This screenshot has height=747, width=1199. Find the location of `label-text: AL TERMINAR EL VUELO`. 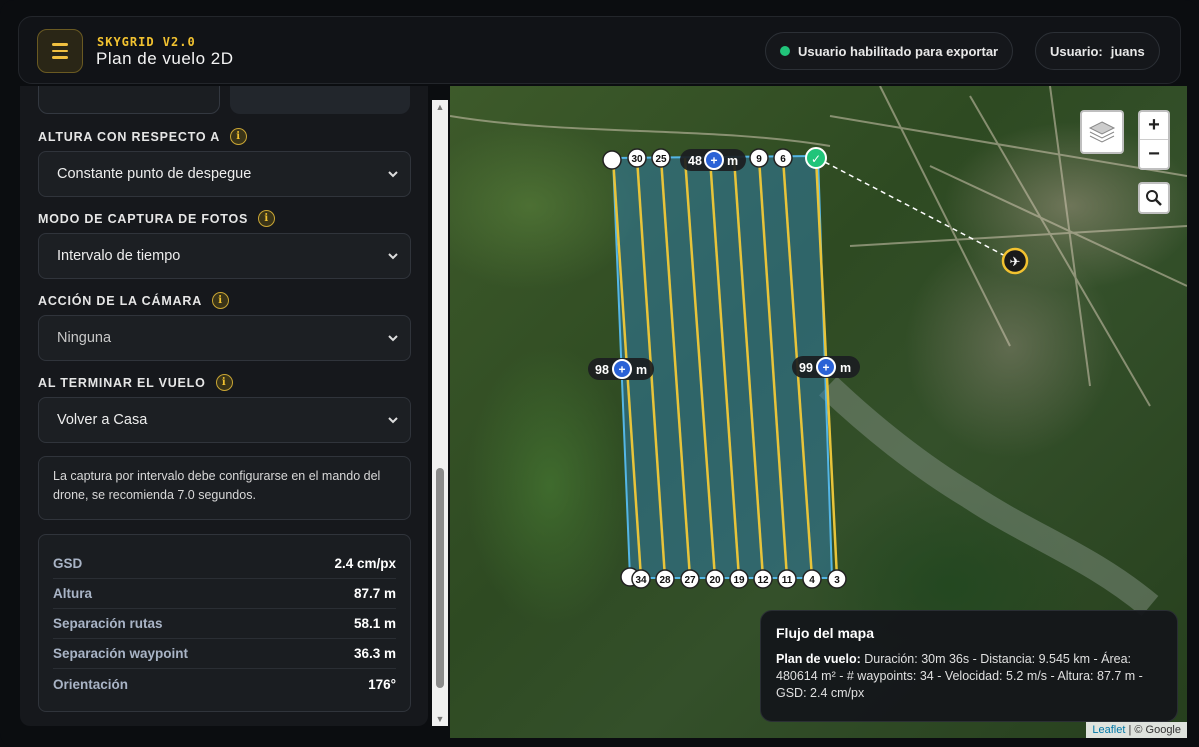

label-text: AL TERMINAR EL VUELO is located at coordinates (122, 382).